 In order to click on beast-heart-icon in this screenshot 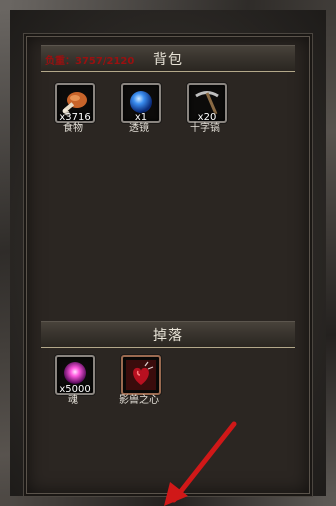, I will do `click(141, 375)`.